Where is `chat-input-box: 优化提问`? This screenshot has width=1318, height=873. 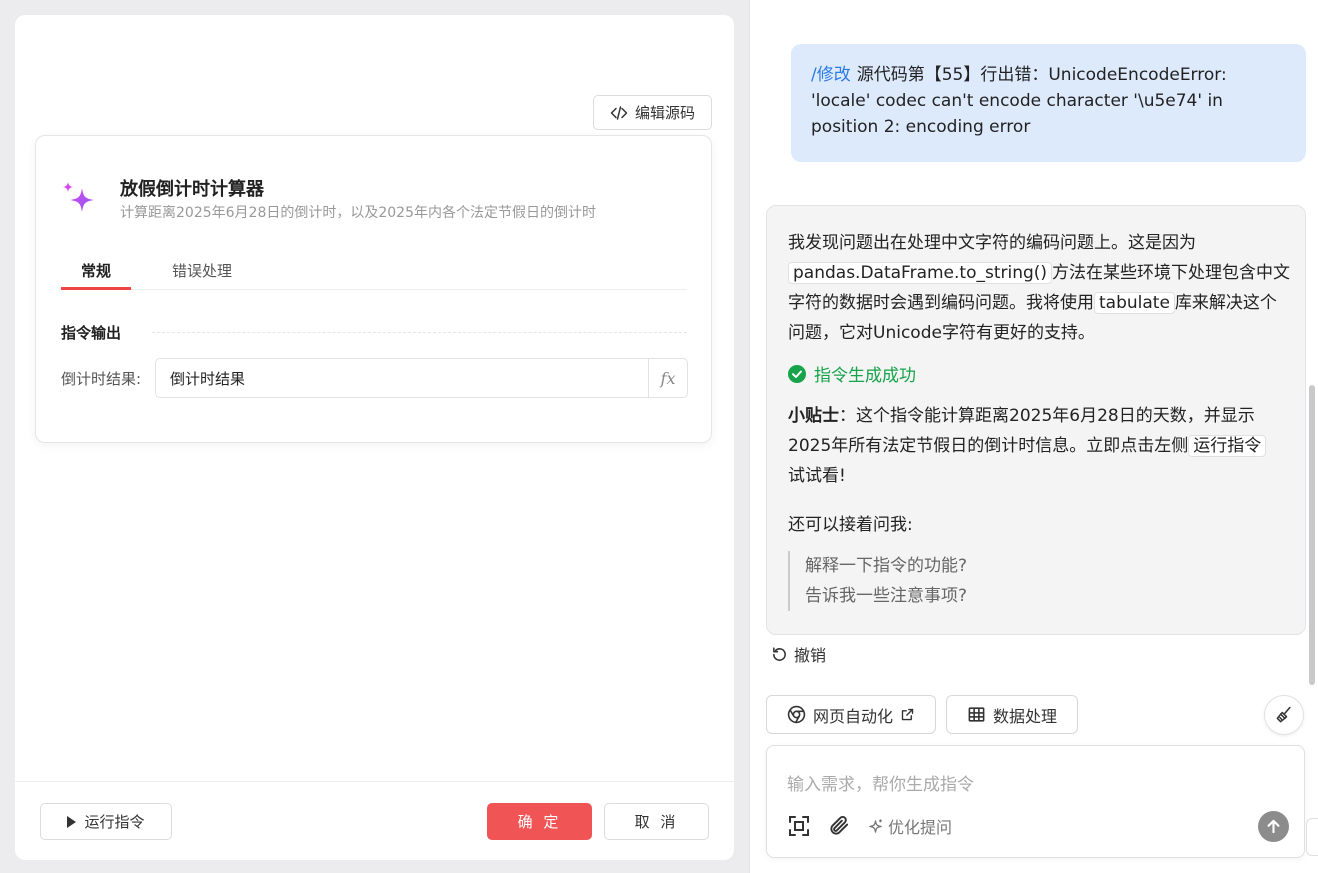 chat-input-box: 优化提问 is located at coordinates (1035, 801).